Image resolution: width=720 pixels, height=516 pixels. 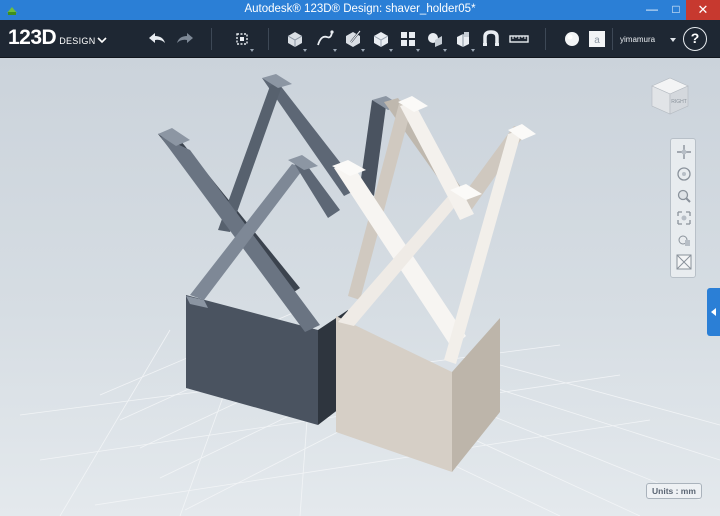 I want to click on materials-toggle-icon, so click(x=684, y=262).